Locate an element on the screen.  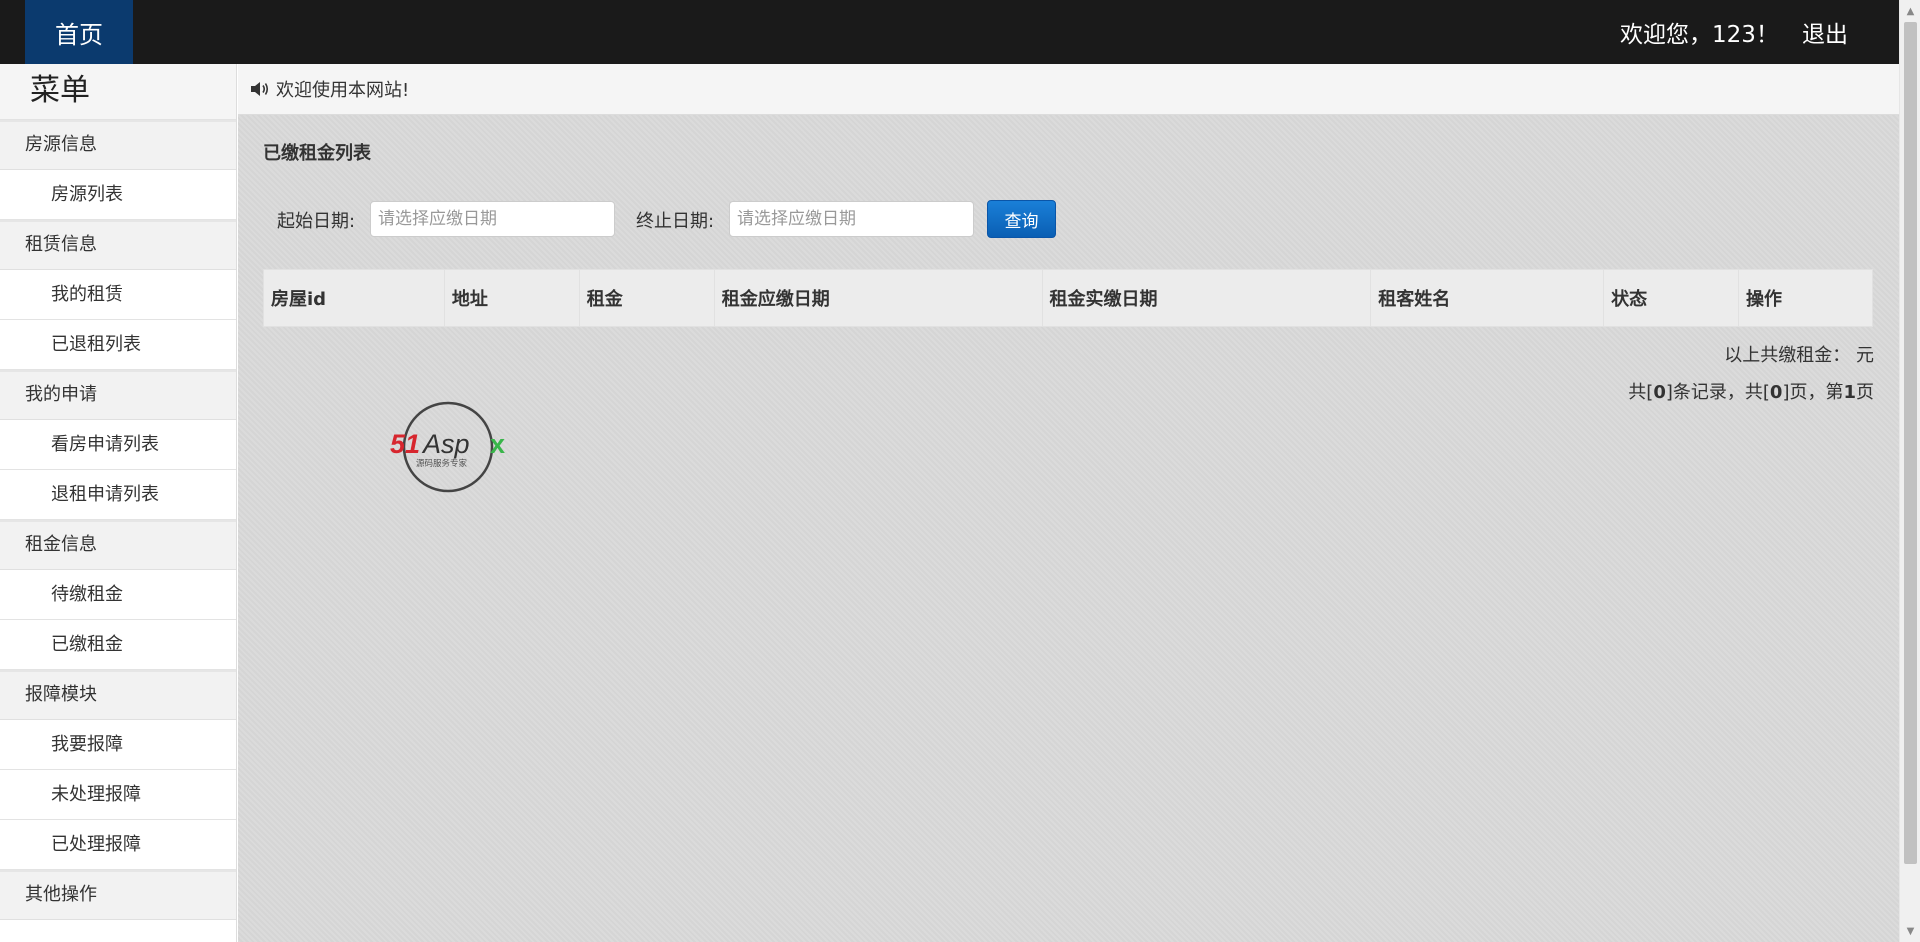
scroll-down-arrow-icon: ▼ is located at coordinates (1910, 931).